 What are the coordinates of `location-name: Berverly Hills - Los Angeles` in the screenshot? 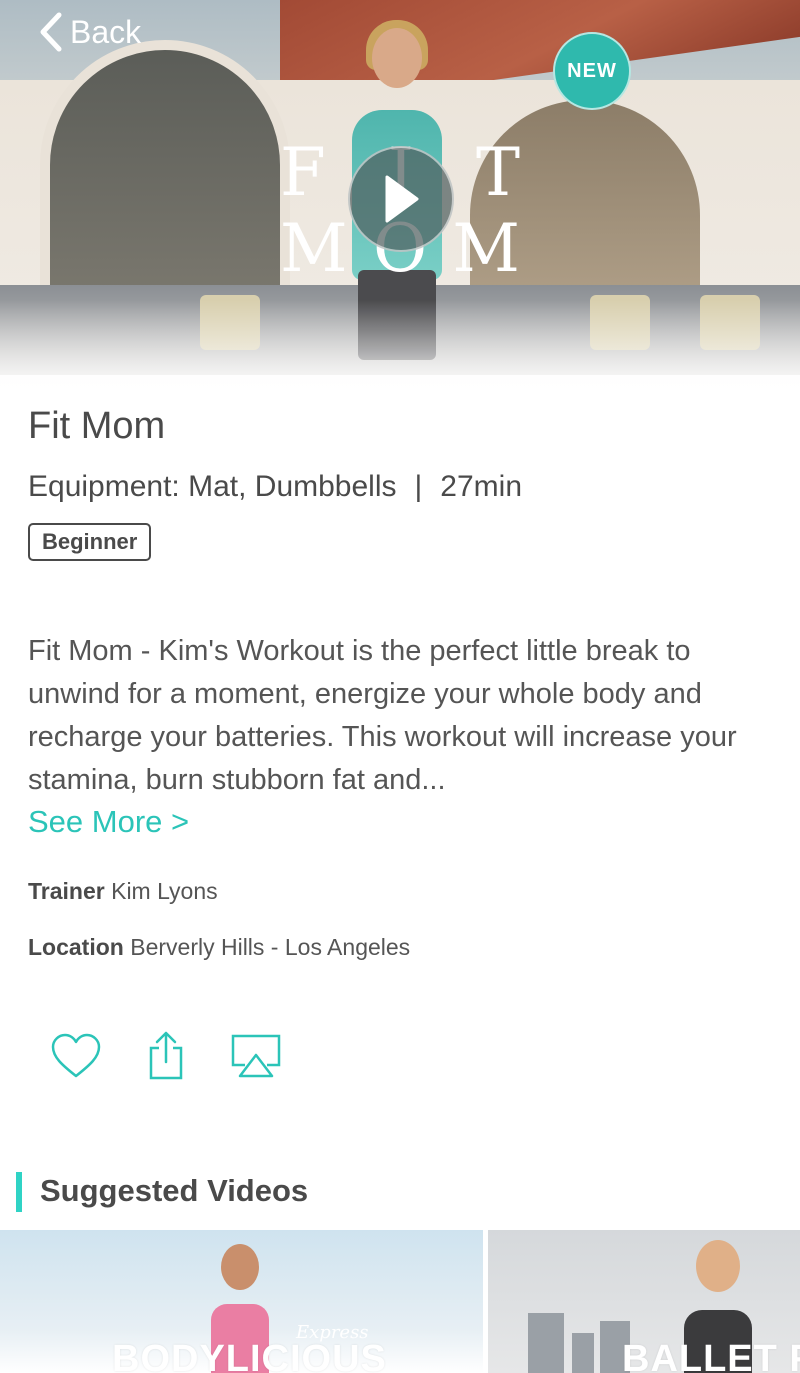 It's located at (270, 947).